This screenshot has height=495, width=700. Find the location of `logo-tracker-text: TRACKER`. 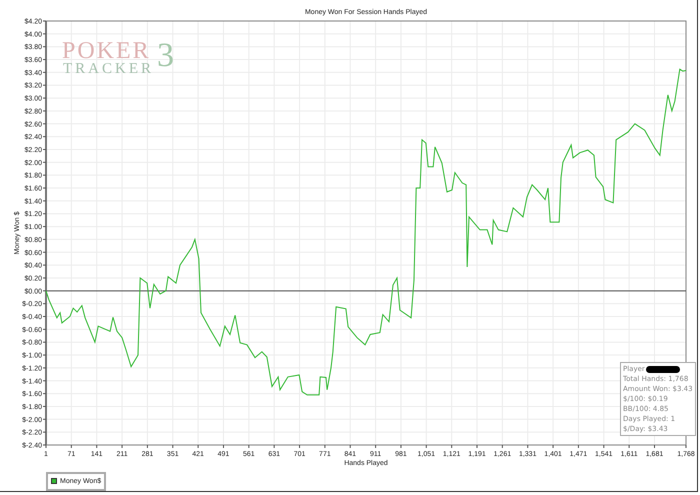

logo-tracker-text: TRACKER is located at coordinates (108, 69).